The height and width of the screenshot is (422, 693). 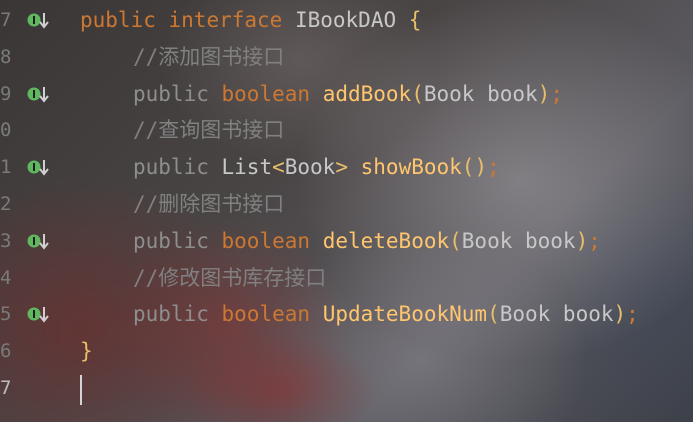 What do you see at coordinates (310, 167) in the screenshot?
I see `code-token: Book` at bounding box center [310, 167].